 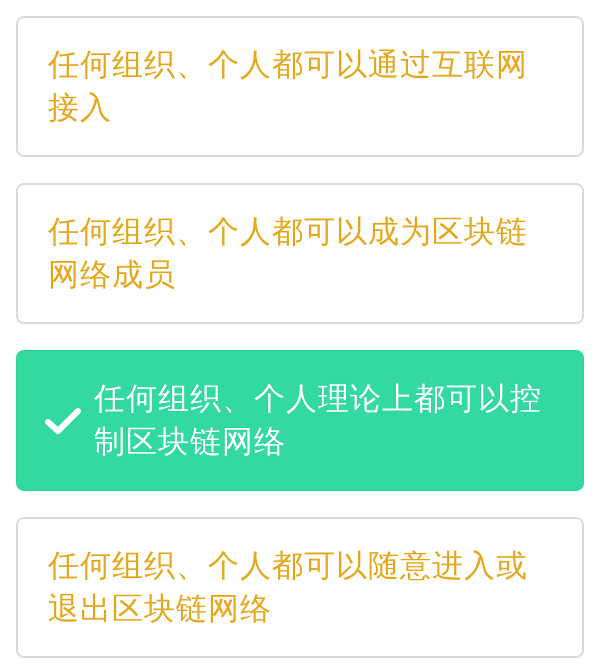 What do you see at coordinates (288, 87) in the screenshot?
I see `option-text: 任何组织、个人都可以通过互联网接入` at bounding box center [288, 87].